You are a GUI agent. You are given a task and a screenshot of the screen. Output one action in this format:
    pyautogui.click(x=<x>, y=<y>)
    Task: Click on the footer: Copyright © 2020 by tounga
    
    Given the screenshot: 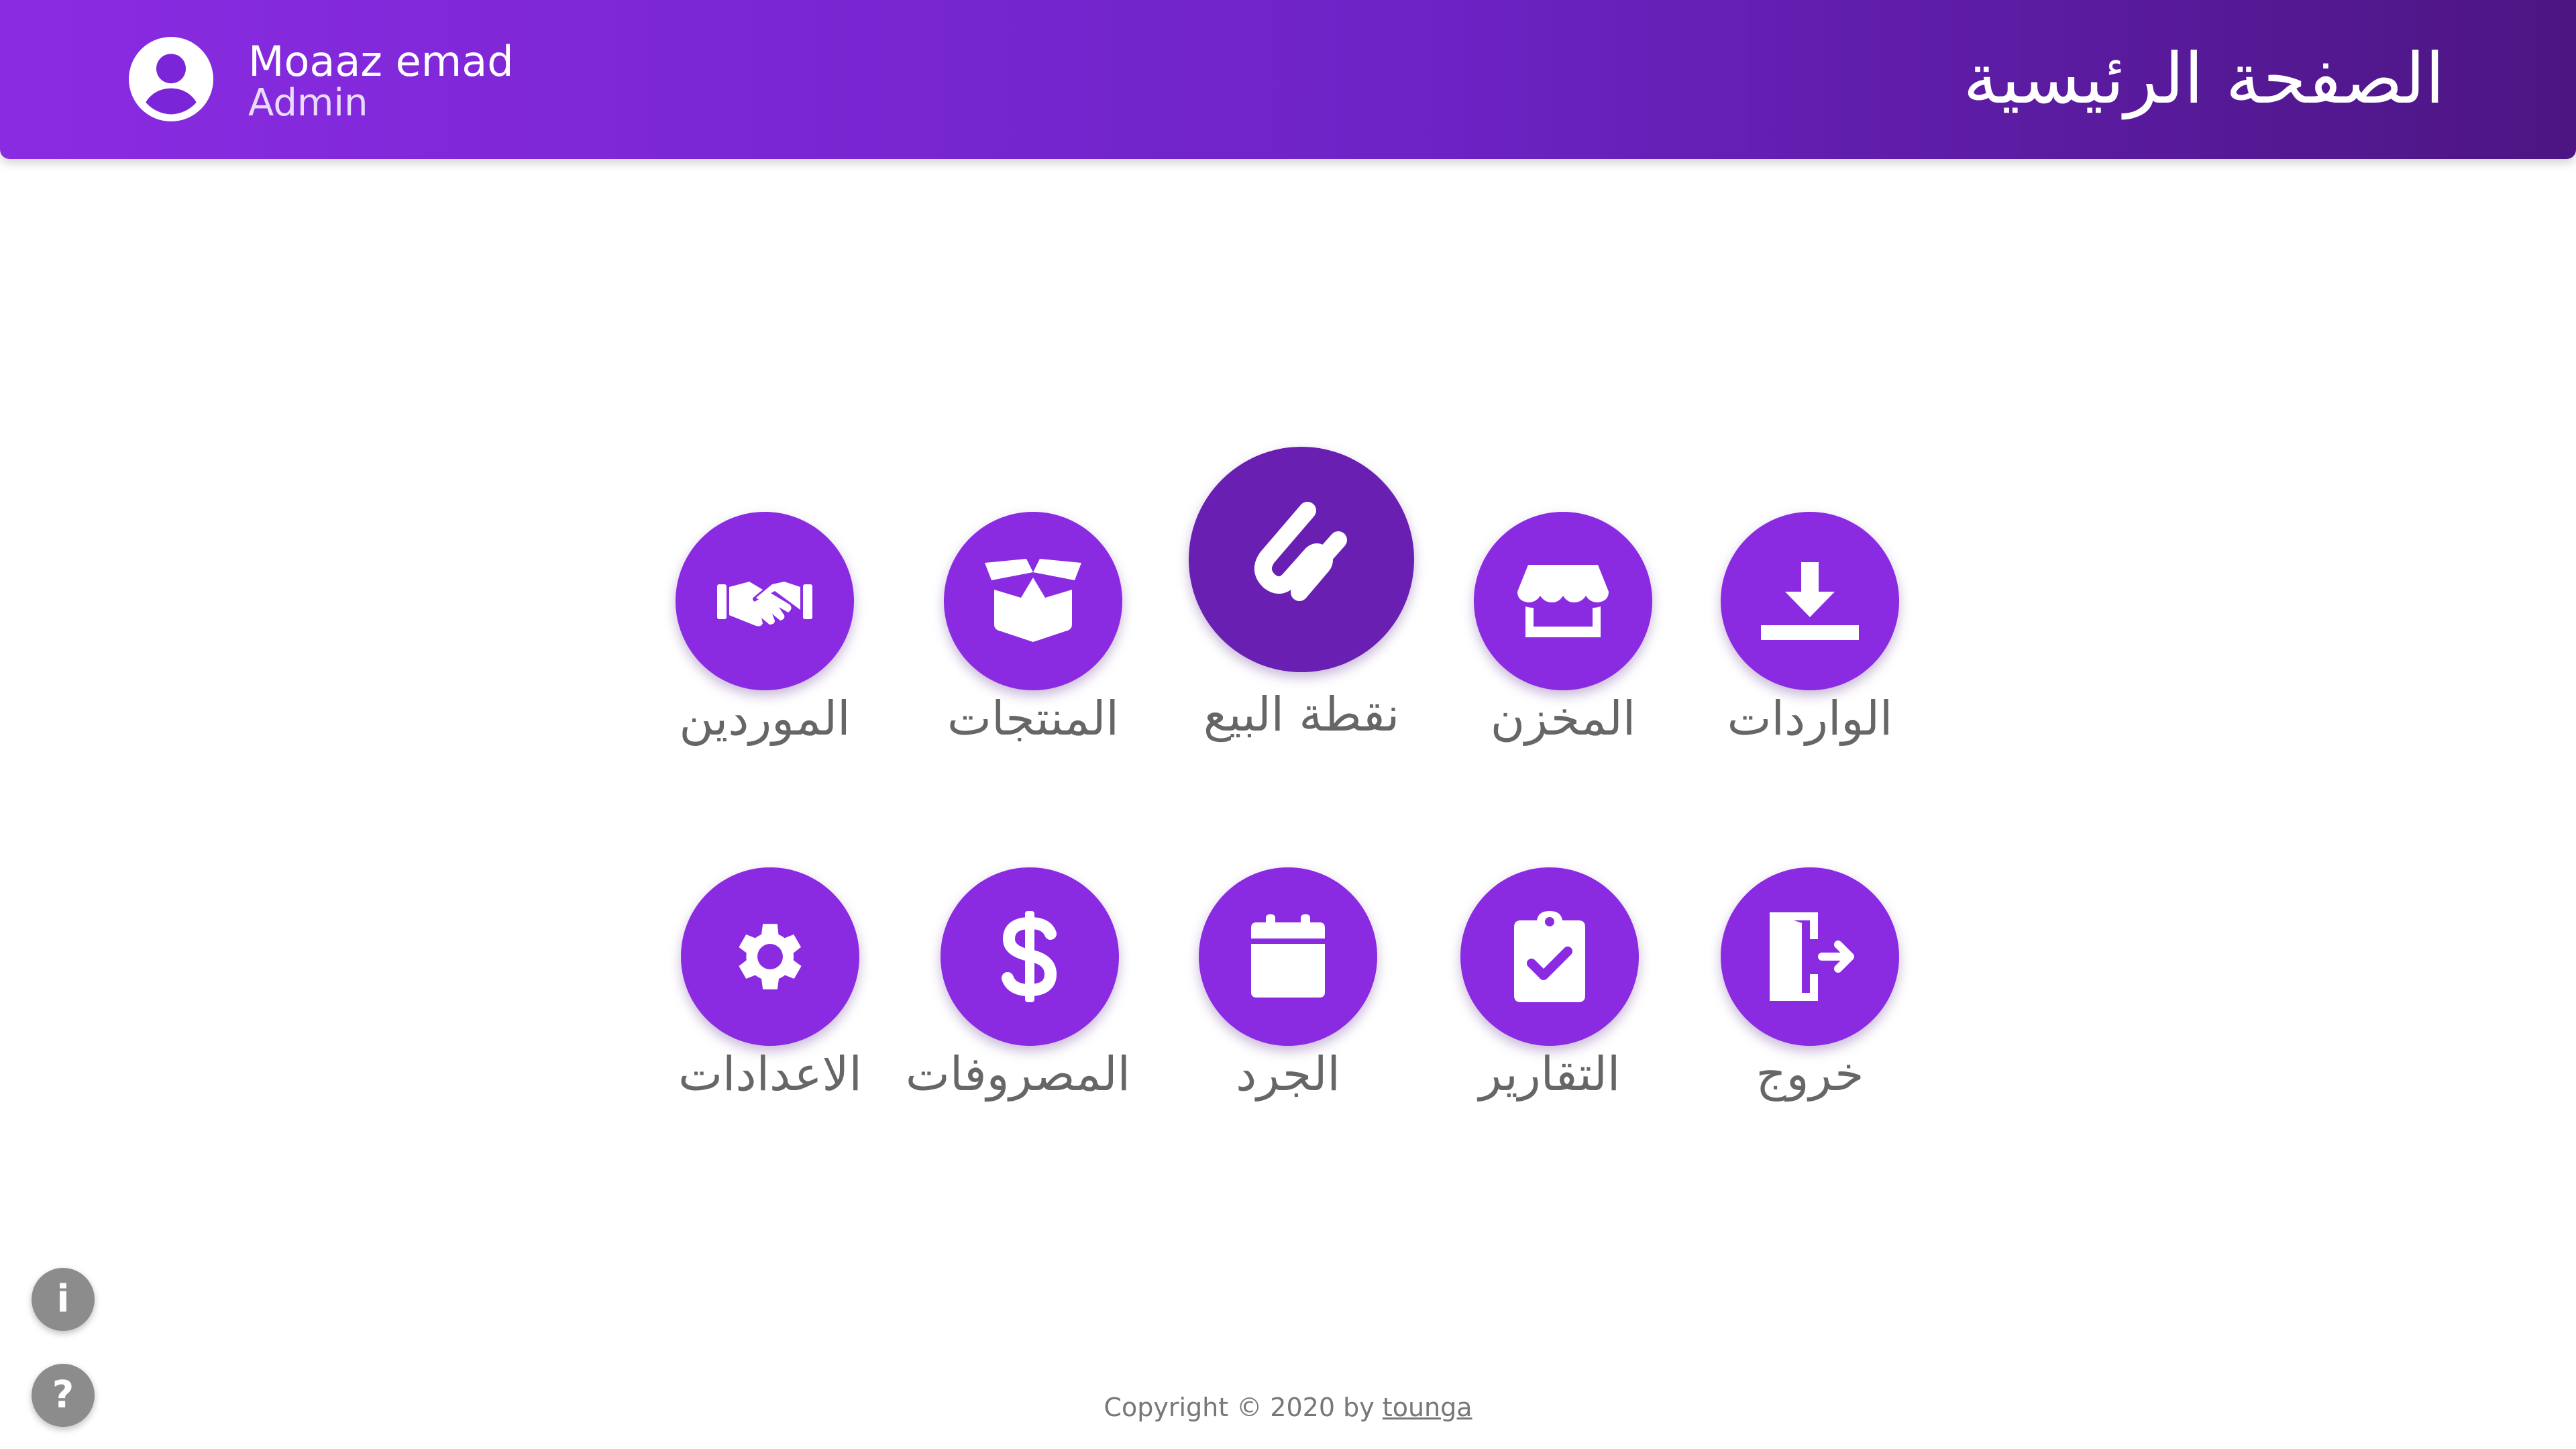 What is the action you would take?
    pyautogui.click(x=1288, y=1407)
    